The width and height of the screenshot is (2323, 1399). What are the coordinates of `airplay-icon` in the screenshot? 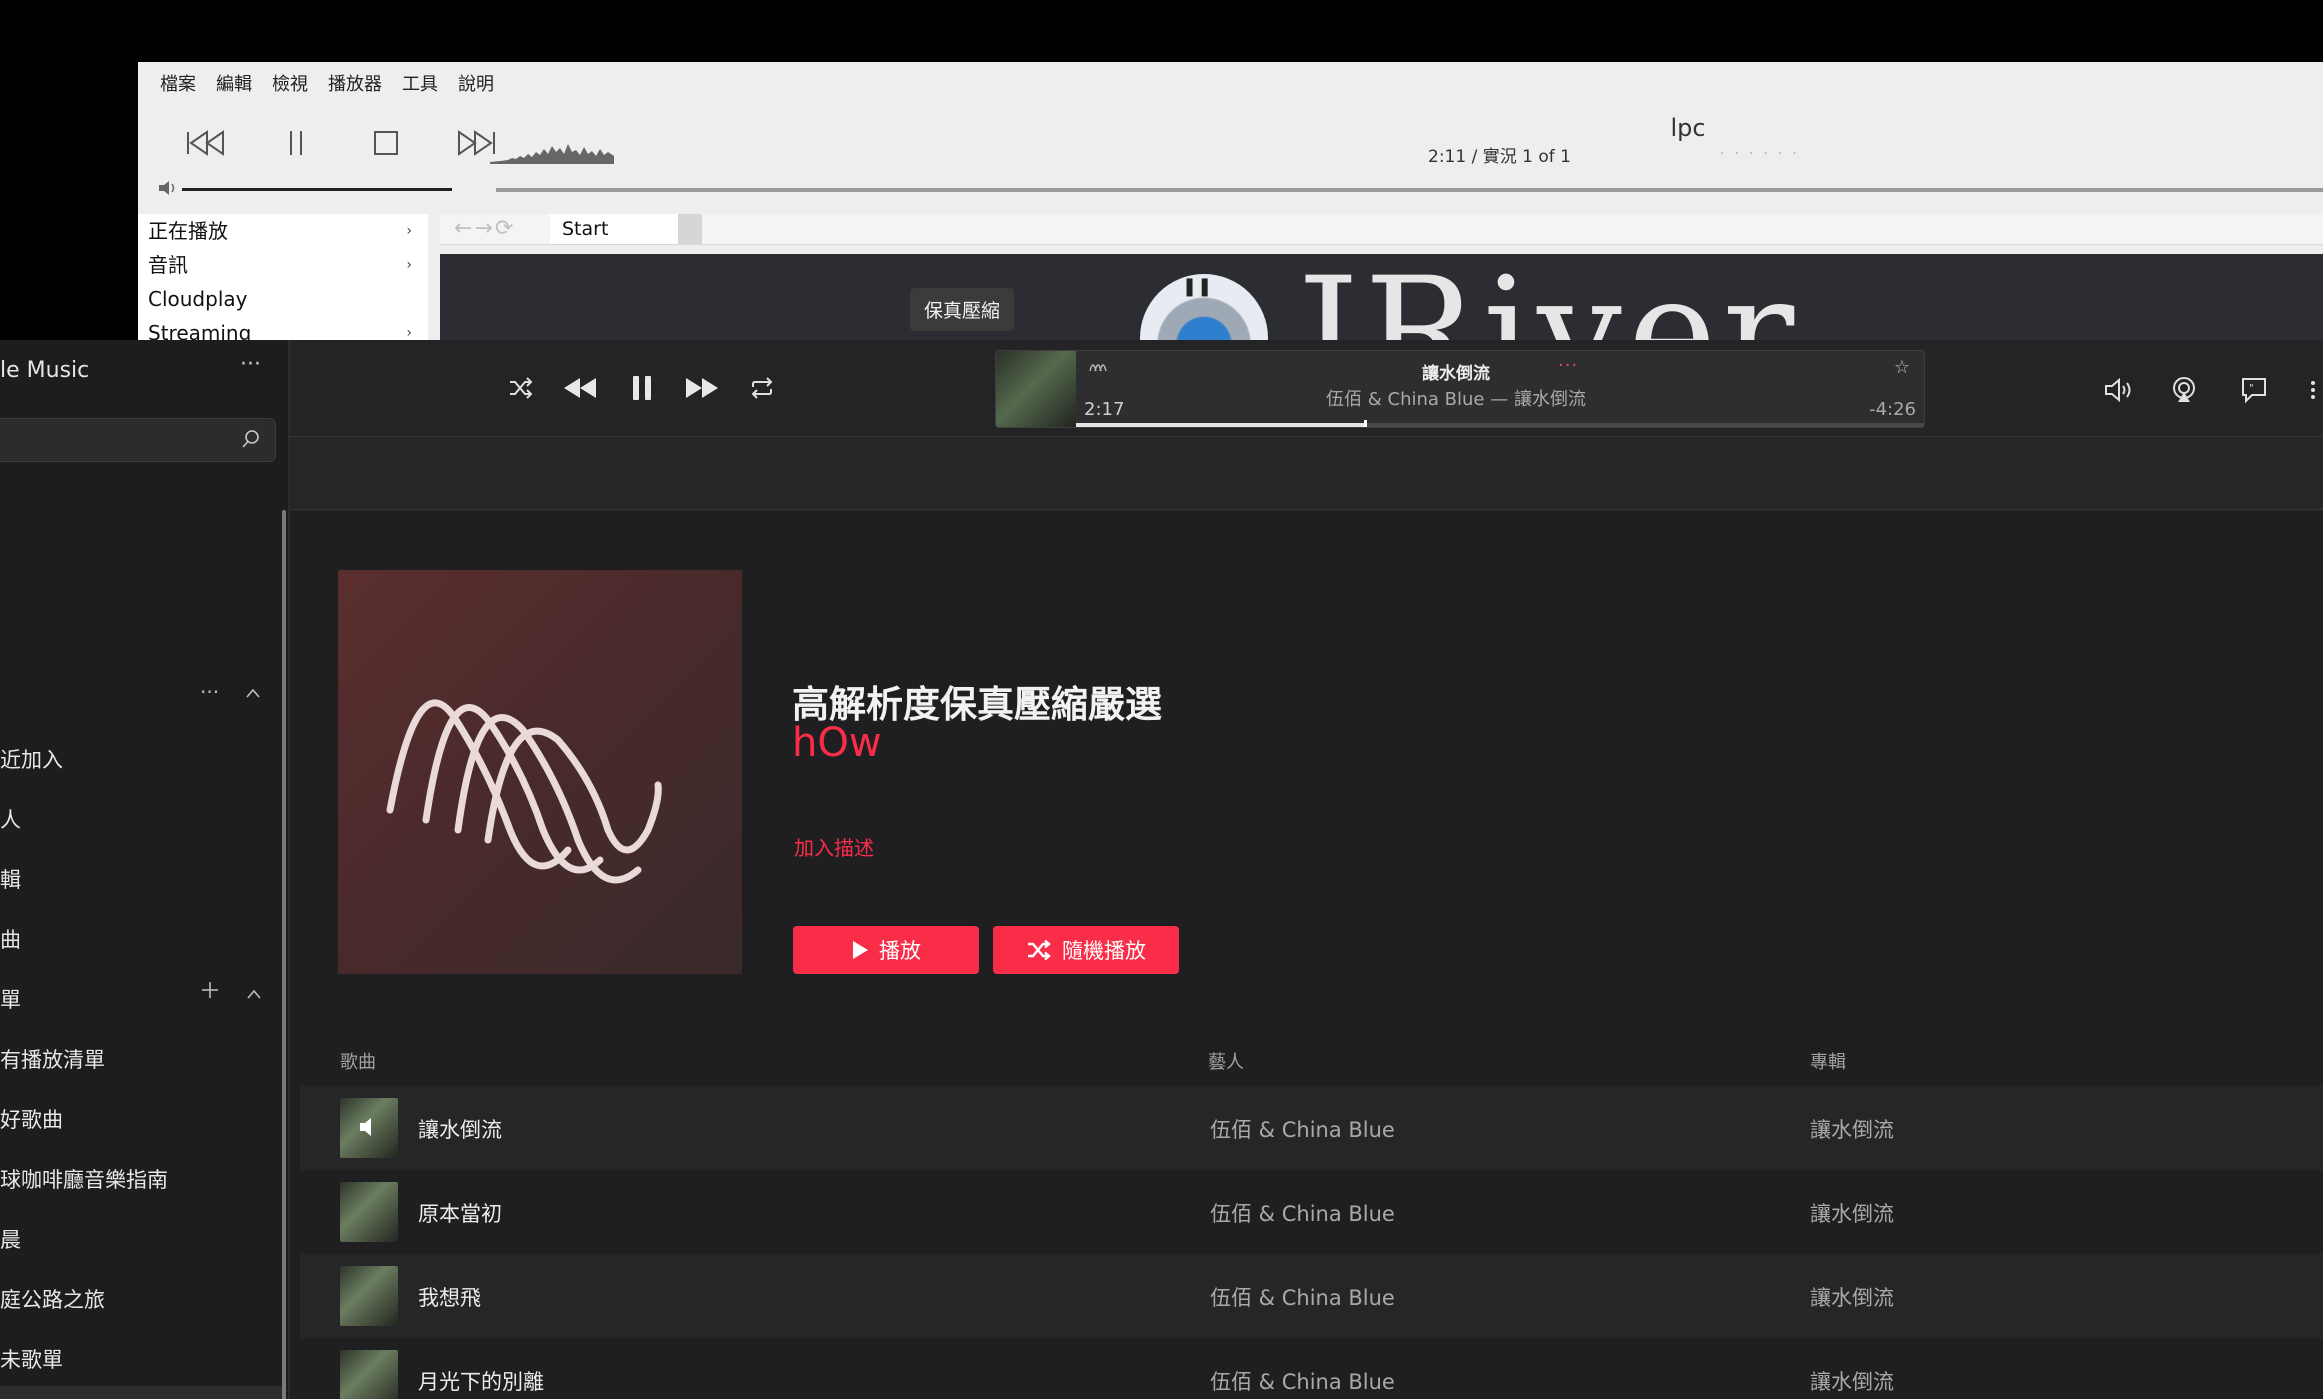 It's located at (2184, 389).